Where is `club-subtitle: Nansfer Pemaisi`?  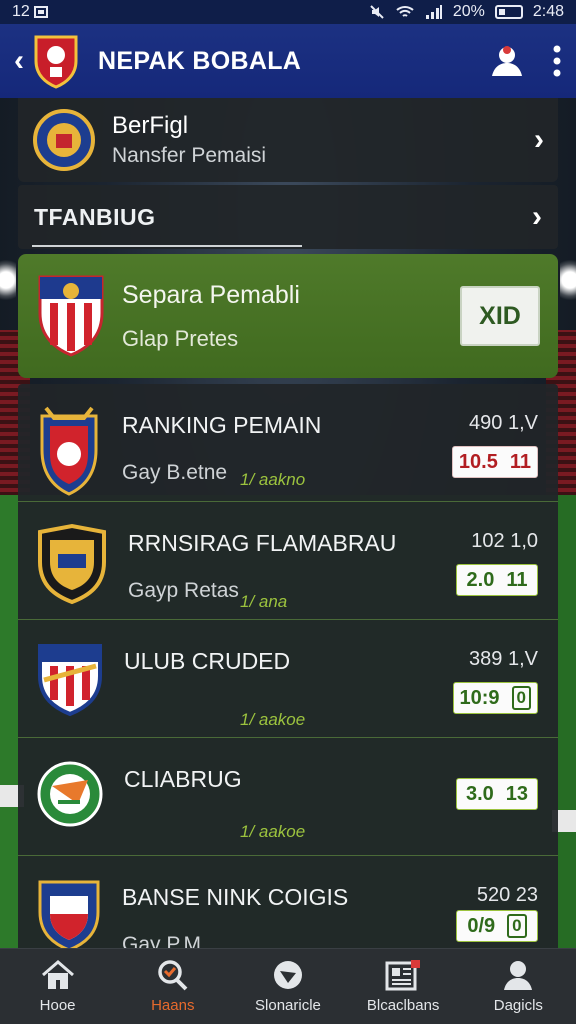
club-subtitle: Nansfer Pemaisi is located at coordinates (189, 155).